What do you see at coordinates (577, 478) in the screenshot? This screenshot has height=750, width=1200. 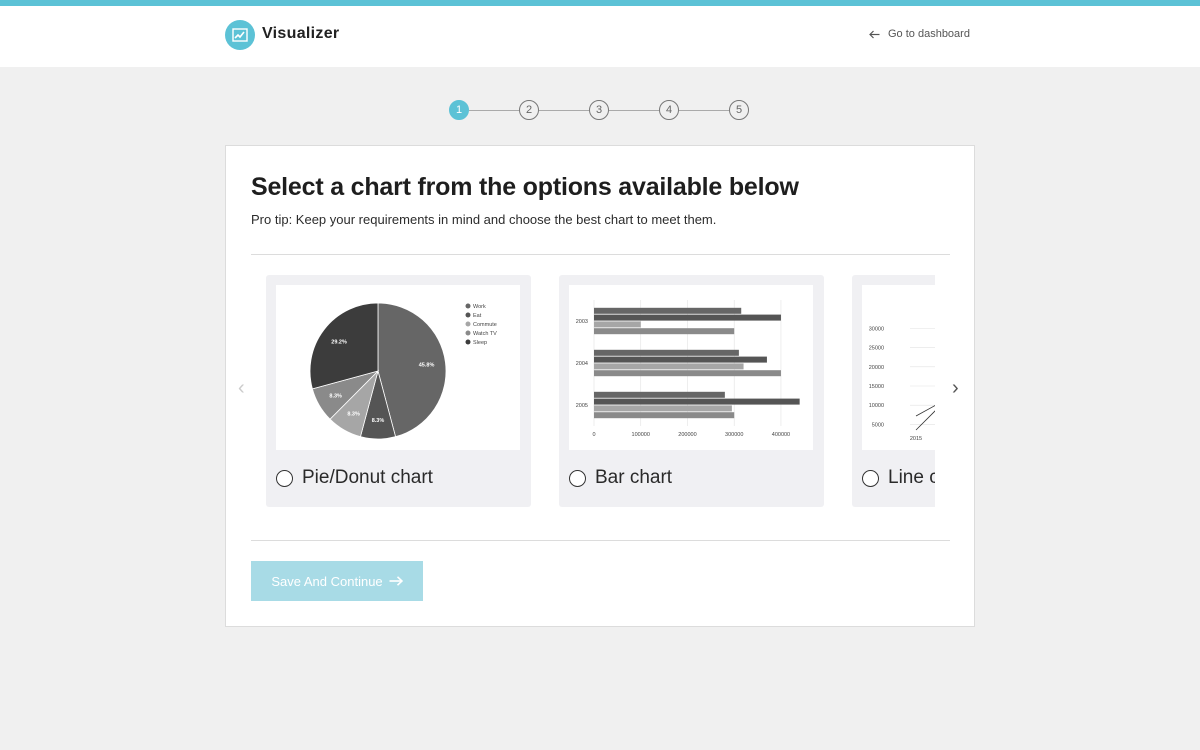 I see `bar-chart-radio` at bounding box center [577, 478].